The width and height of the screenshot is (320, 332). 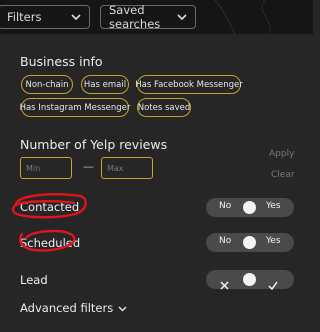 What do you see at coordinates (61, 61) in the screenshot?
I see `business-info-title: Business info` at bounding box center [61, 61].